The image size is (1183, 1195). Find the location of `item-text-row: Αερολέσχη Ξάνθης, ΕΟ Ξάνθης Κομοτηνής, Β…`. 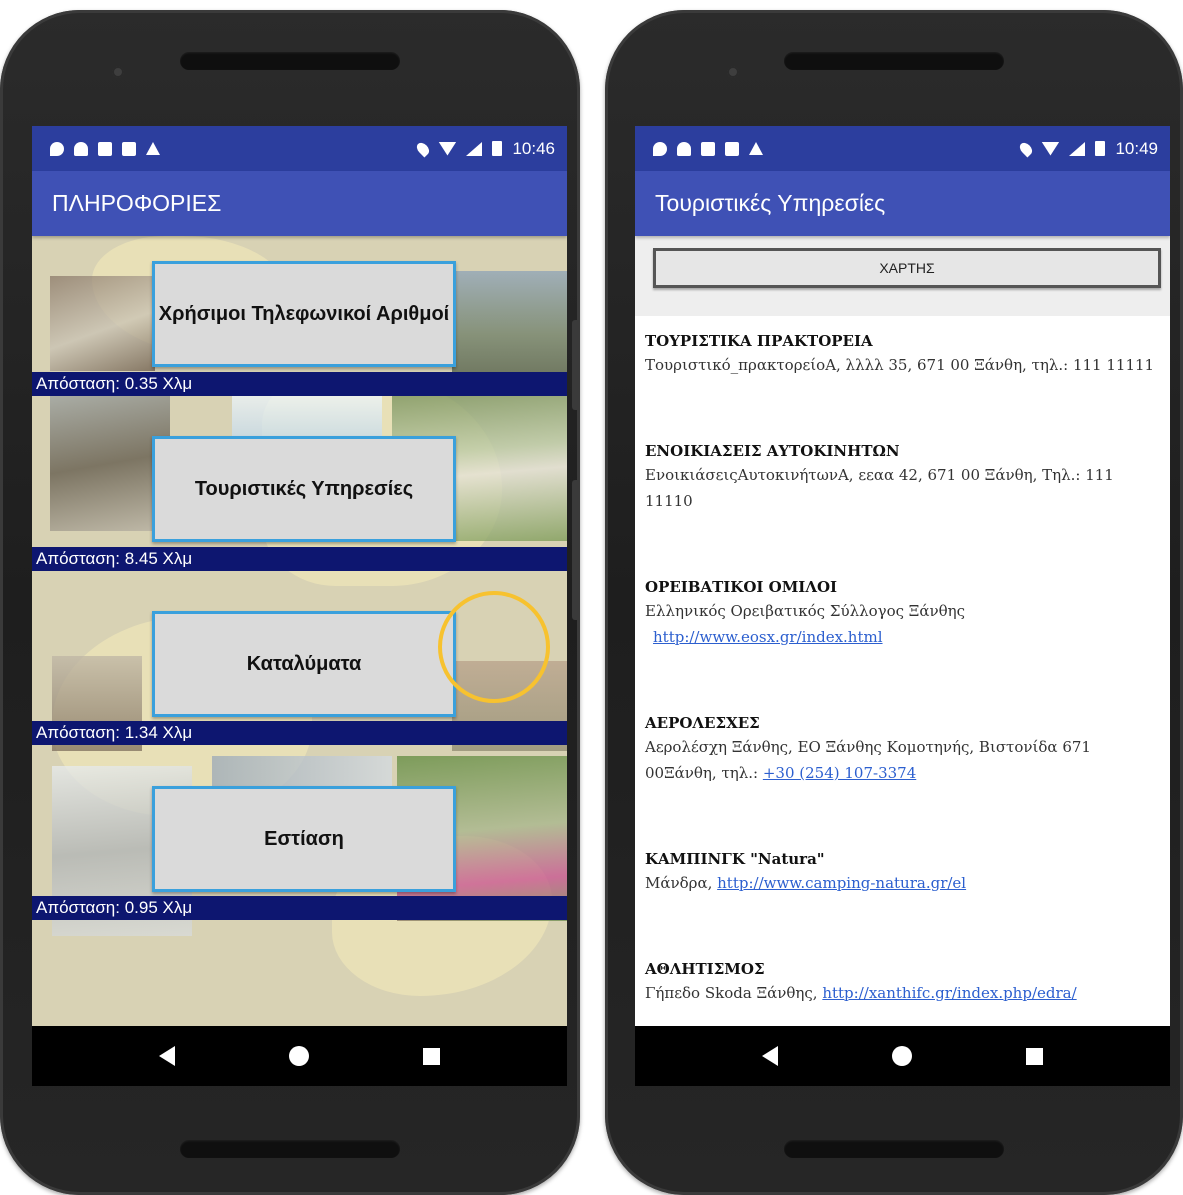

item-text-row: Αερολέσχη Ξάνθης, ΕΟ Ξάνθης Κομοτηνής, Β… is located at coordinates (902, 760).